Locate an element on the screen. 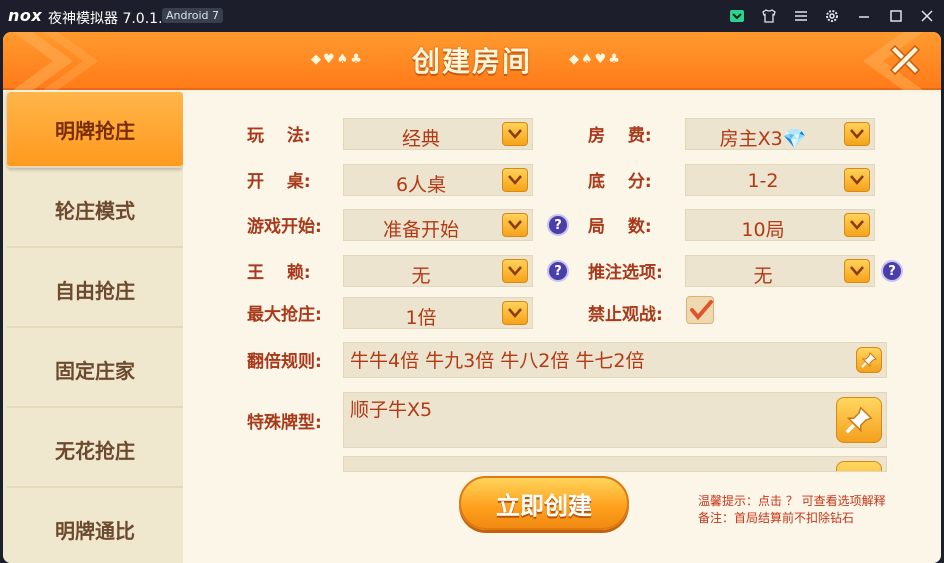 This screenshot has height=563, width=944. maximize-icon is located at coordinates (896, 16).